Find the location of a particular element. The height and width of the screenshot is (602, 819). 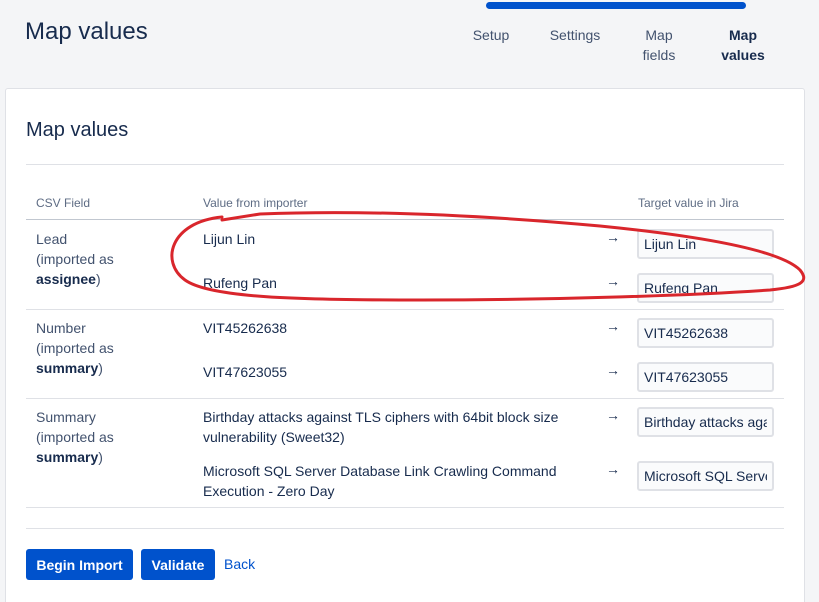

column-header-value-from-importer: Value from importer is located at coordinates (255, 203).